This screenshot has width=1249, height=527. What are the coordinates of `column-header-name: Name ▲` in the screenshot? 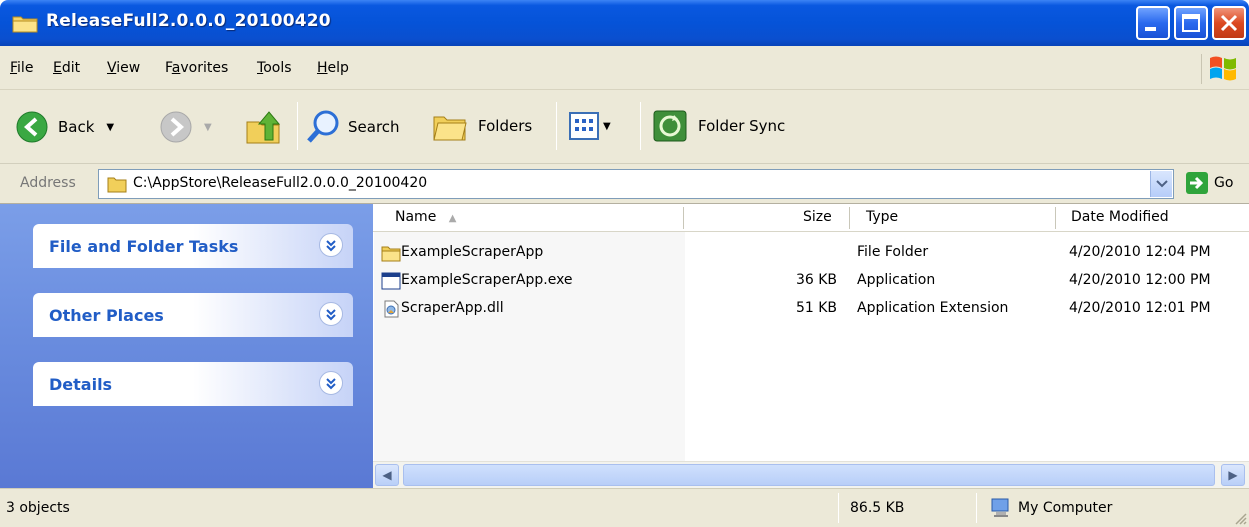 It's located at (425, 217).